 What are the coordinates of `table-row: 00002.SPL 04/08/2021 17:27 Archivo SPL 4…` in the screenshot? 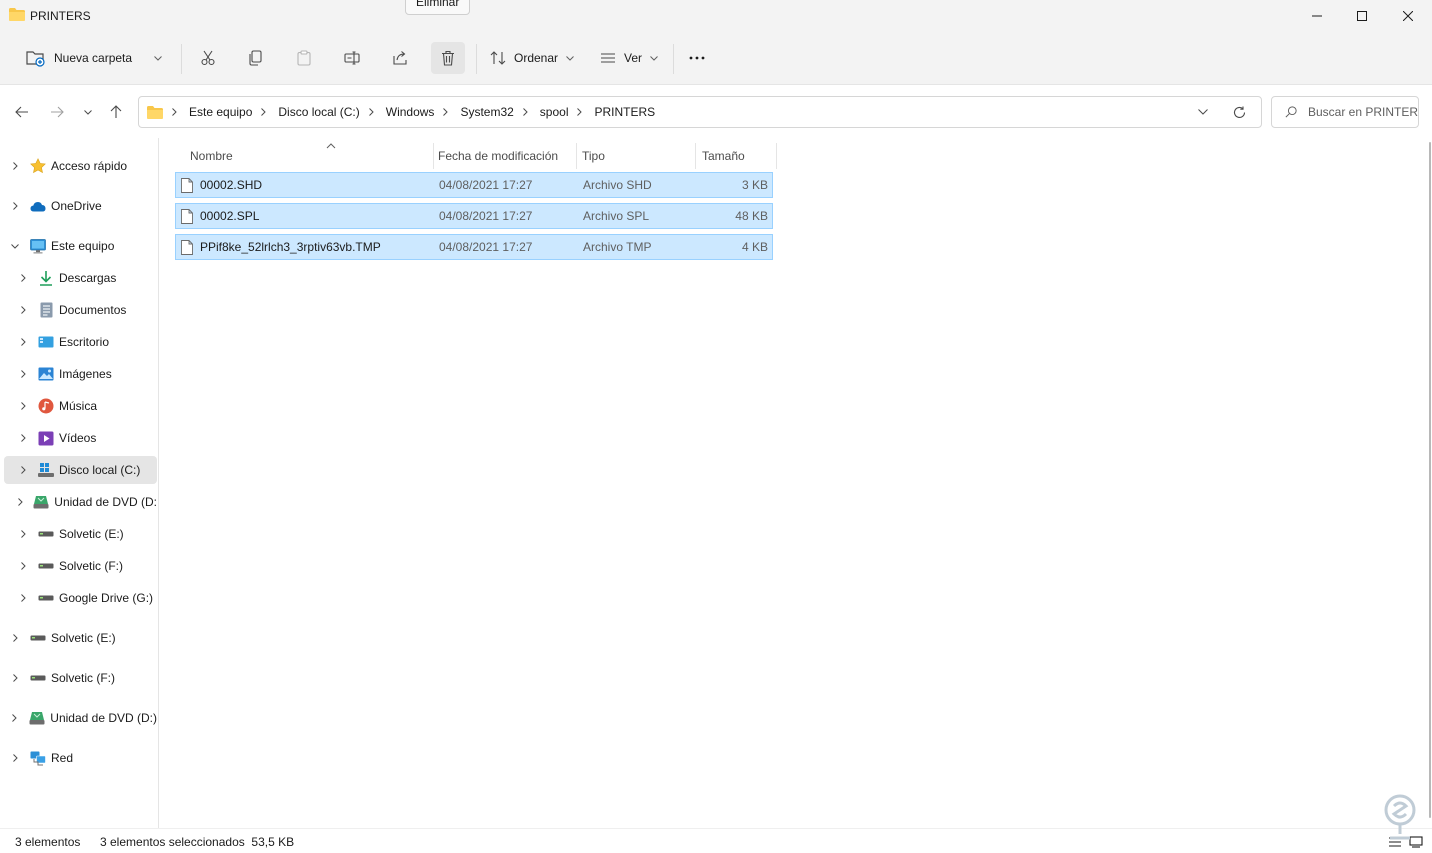 It's located at (474, 216).